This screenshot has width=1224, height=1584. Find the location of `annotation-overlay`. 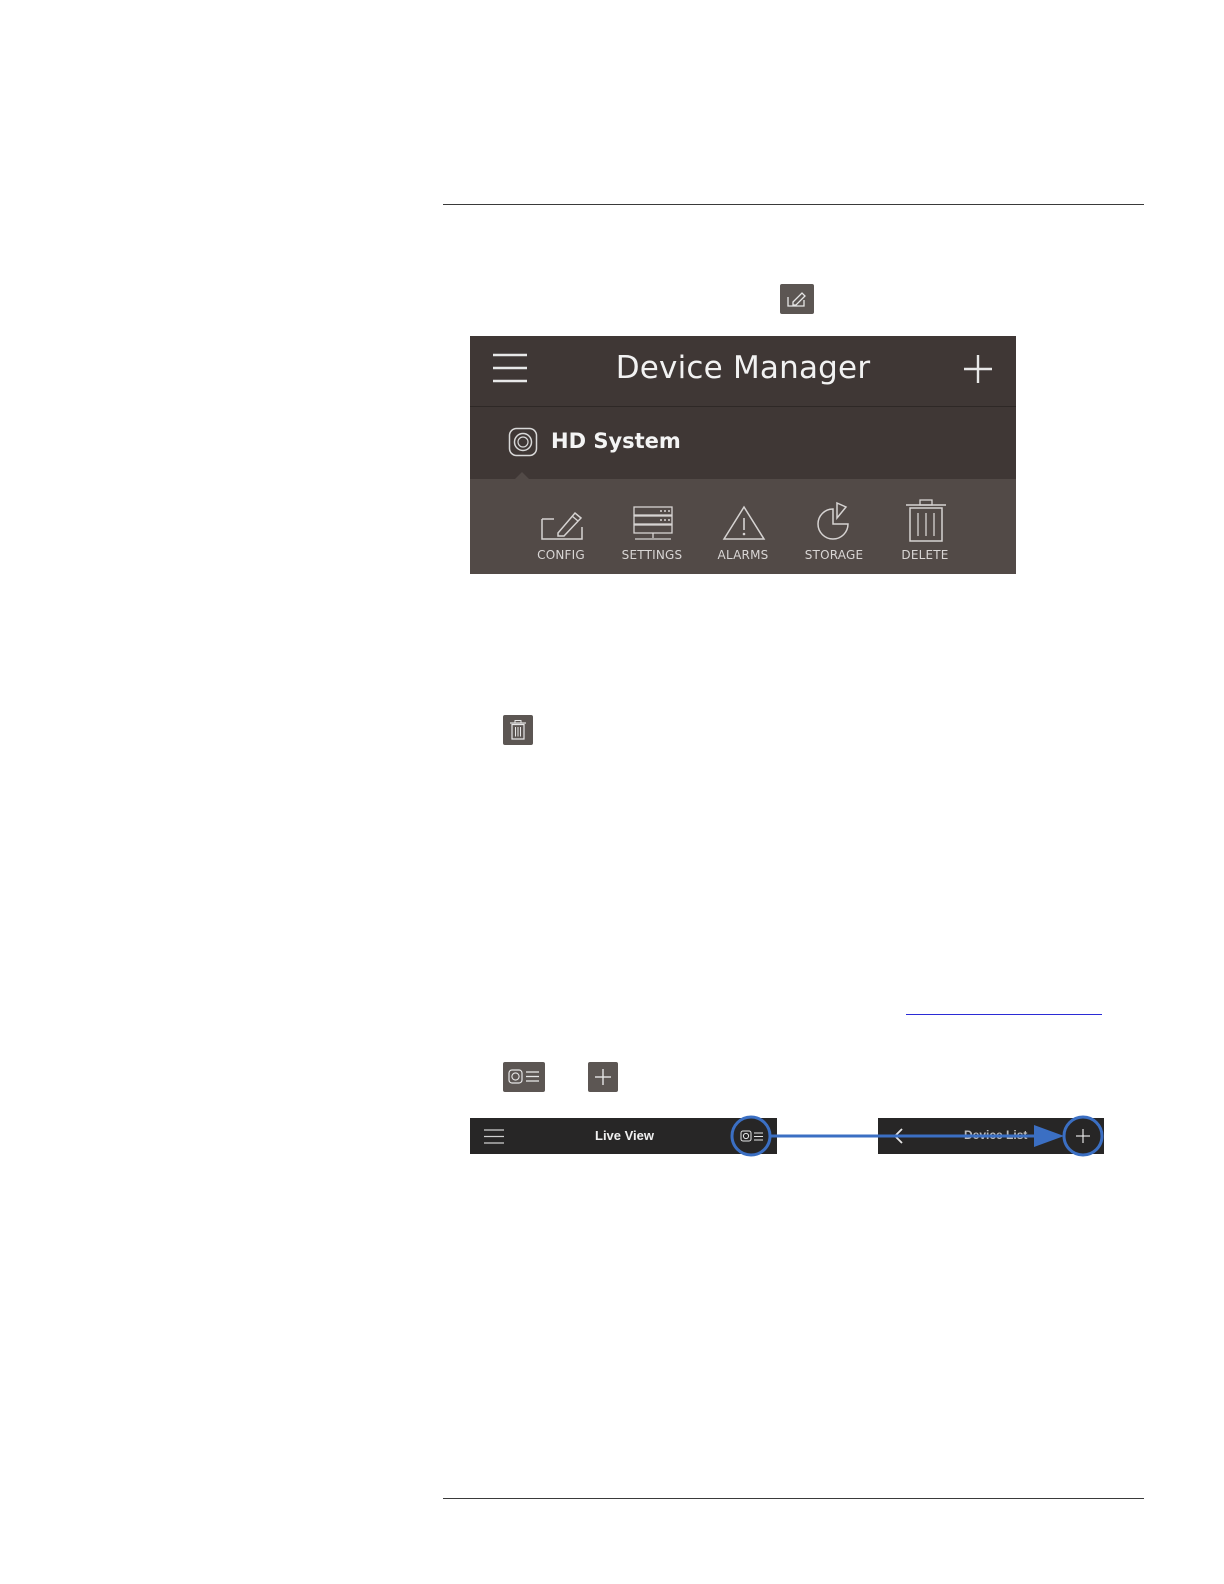

annotation-overlay is located at coordinates (917, 1136).